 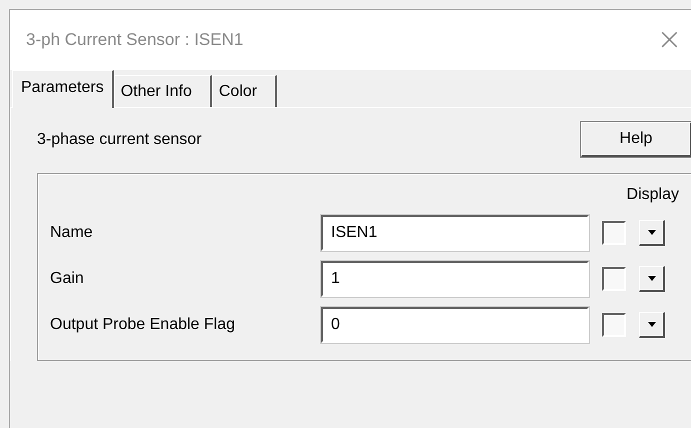 I want to click on window-title: 3-ph Current Sensor : ISEN1, so click(x=135, y=40).